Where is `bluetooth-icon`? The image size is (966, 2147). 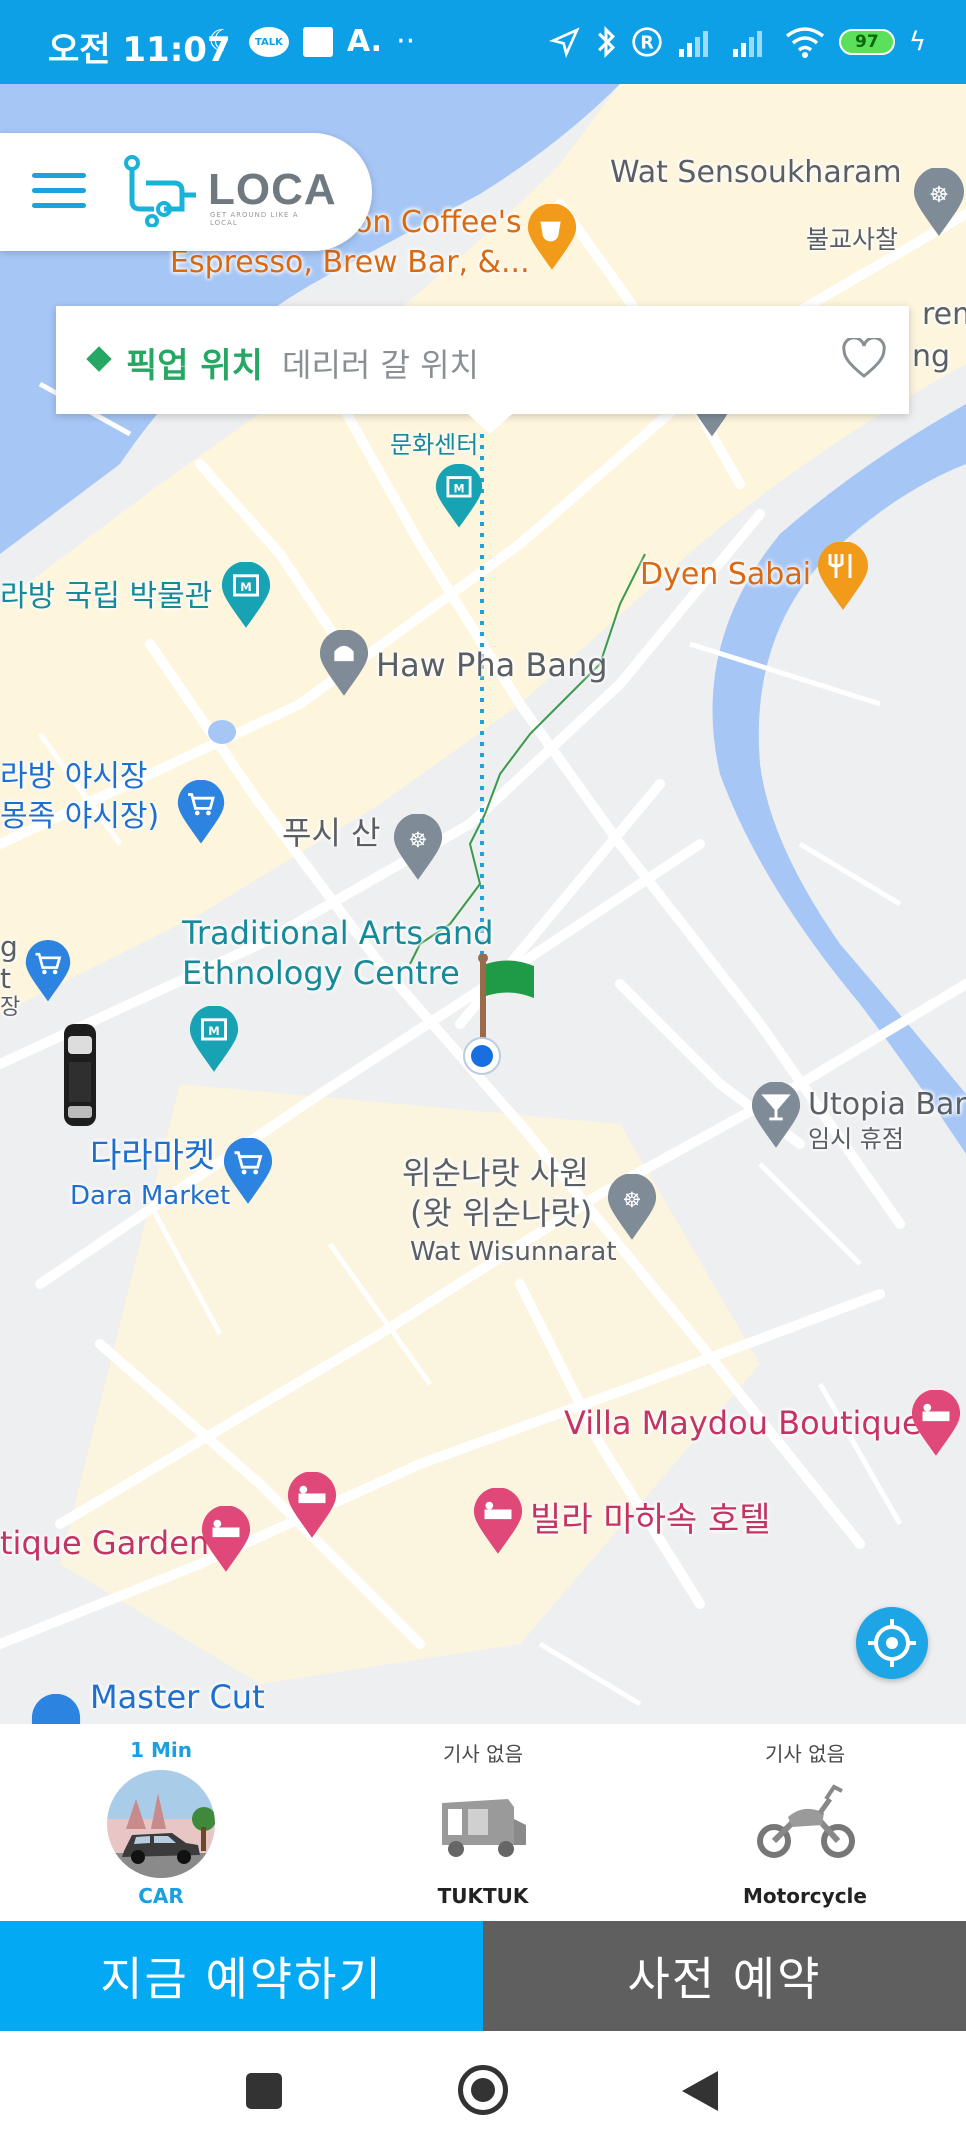
bluetooth-icon is located at coordinates (606, 42).